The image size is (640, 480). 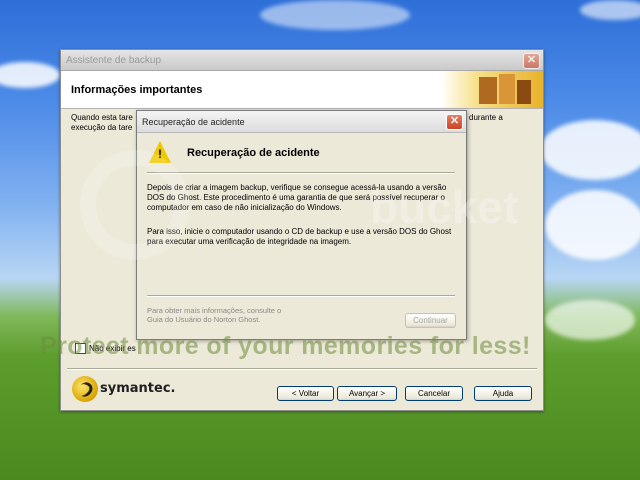 What do you see at coordinates (253, 153) in the screenshot?
I see `dialog-heading: Recuperação de acidente` at bounding box center [253, 153].